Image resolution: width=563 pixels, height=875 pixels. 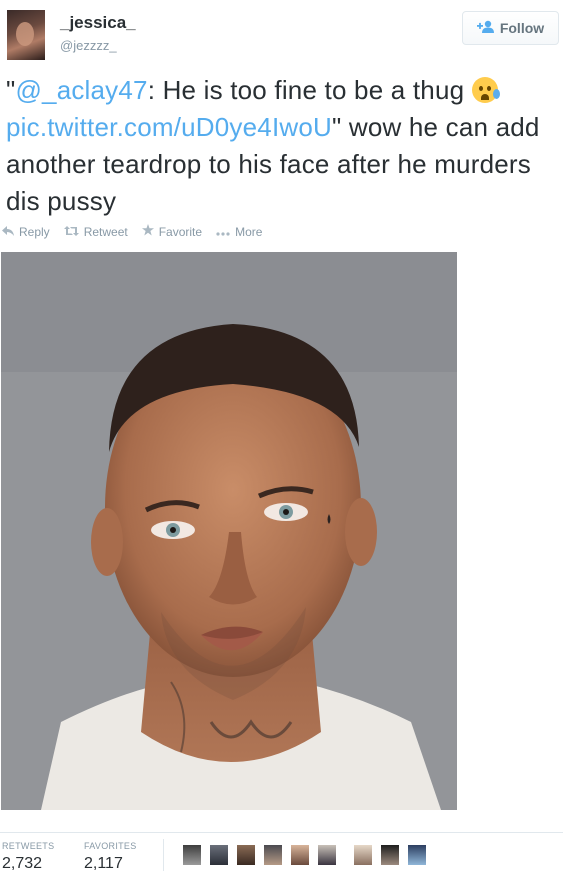 I want to click on reply-label: Reply, so click(x=34, y=231).